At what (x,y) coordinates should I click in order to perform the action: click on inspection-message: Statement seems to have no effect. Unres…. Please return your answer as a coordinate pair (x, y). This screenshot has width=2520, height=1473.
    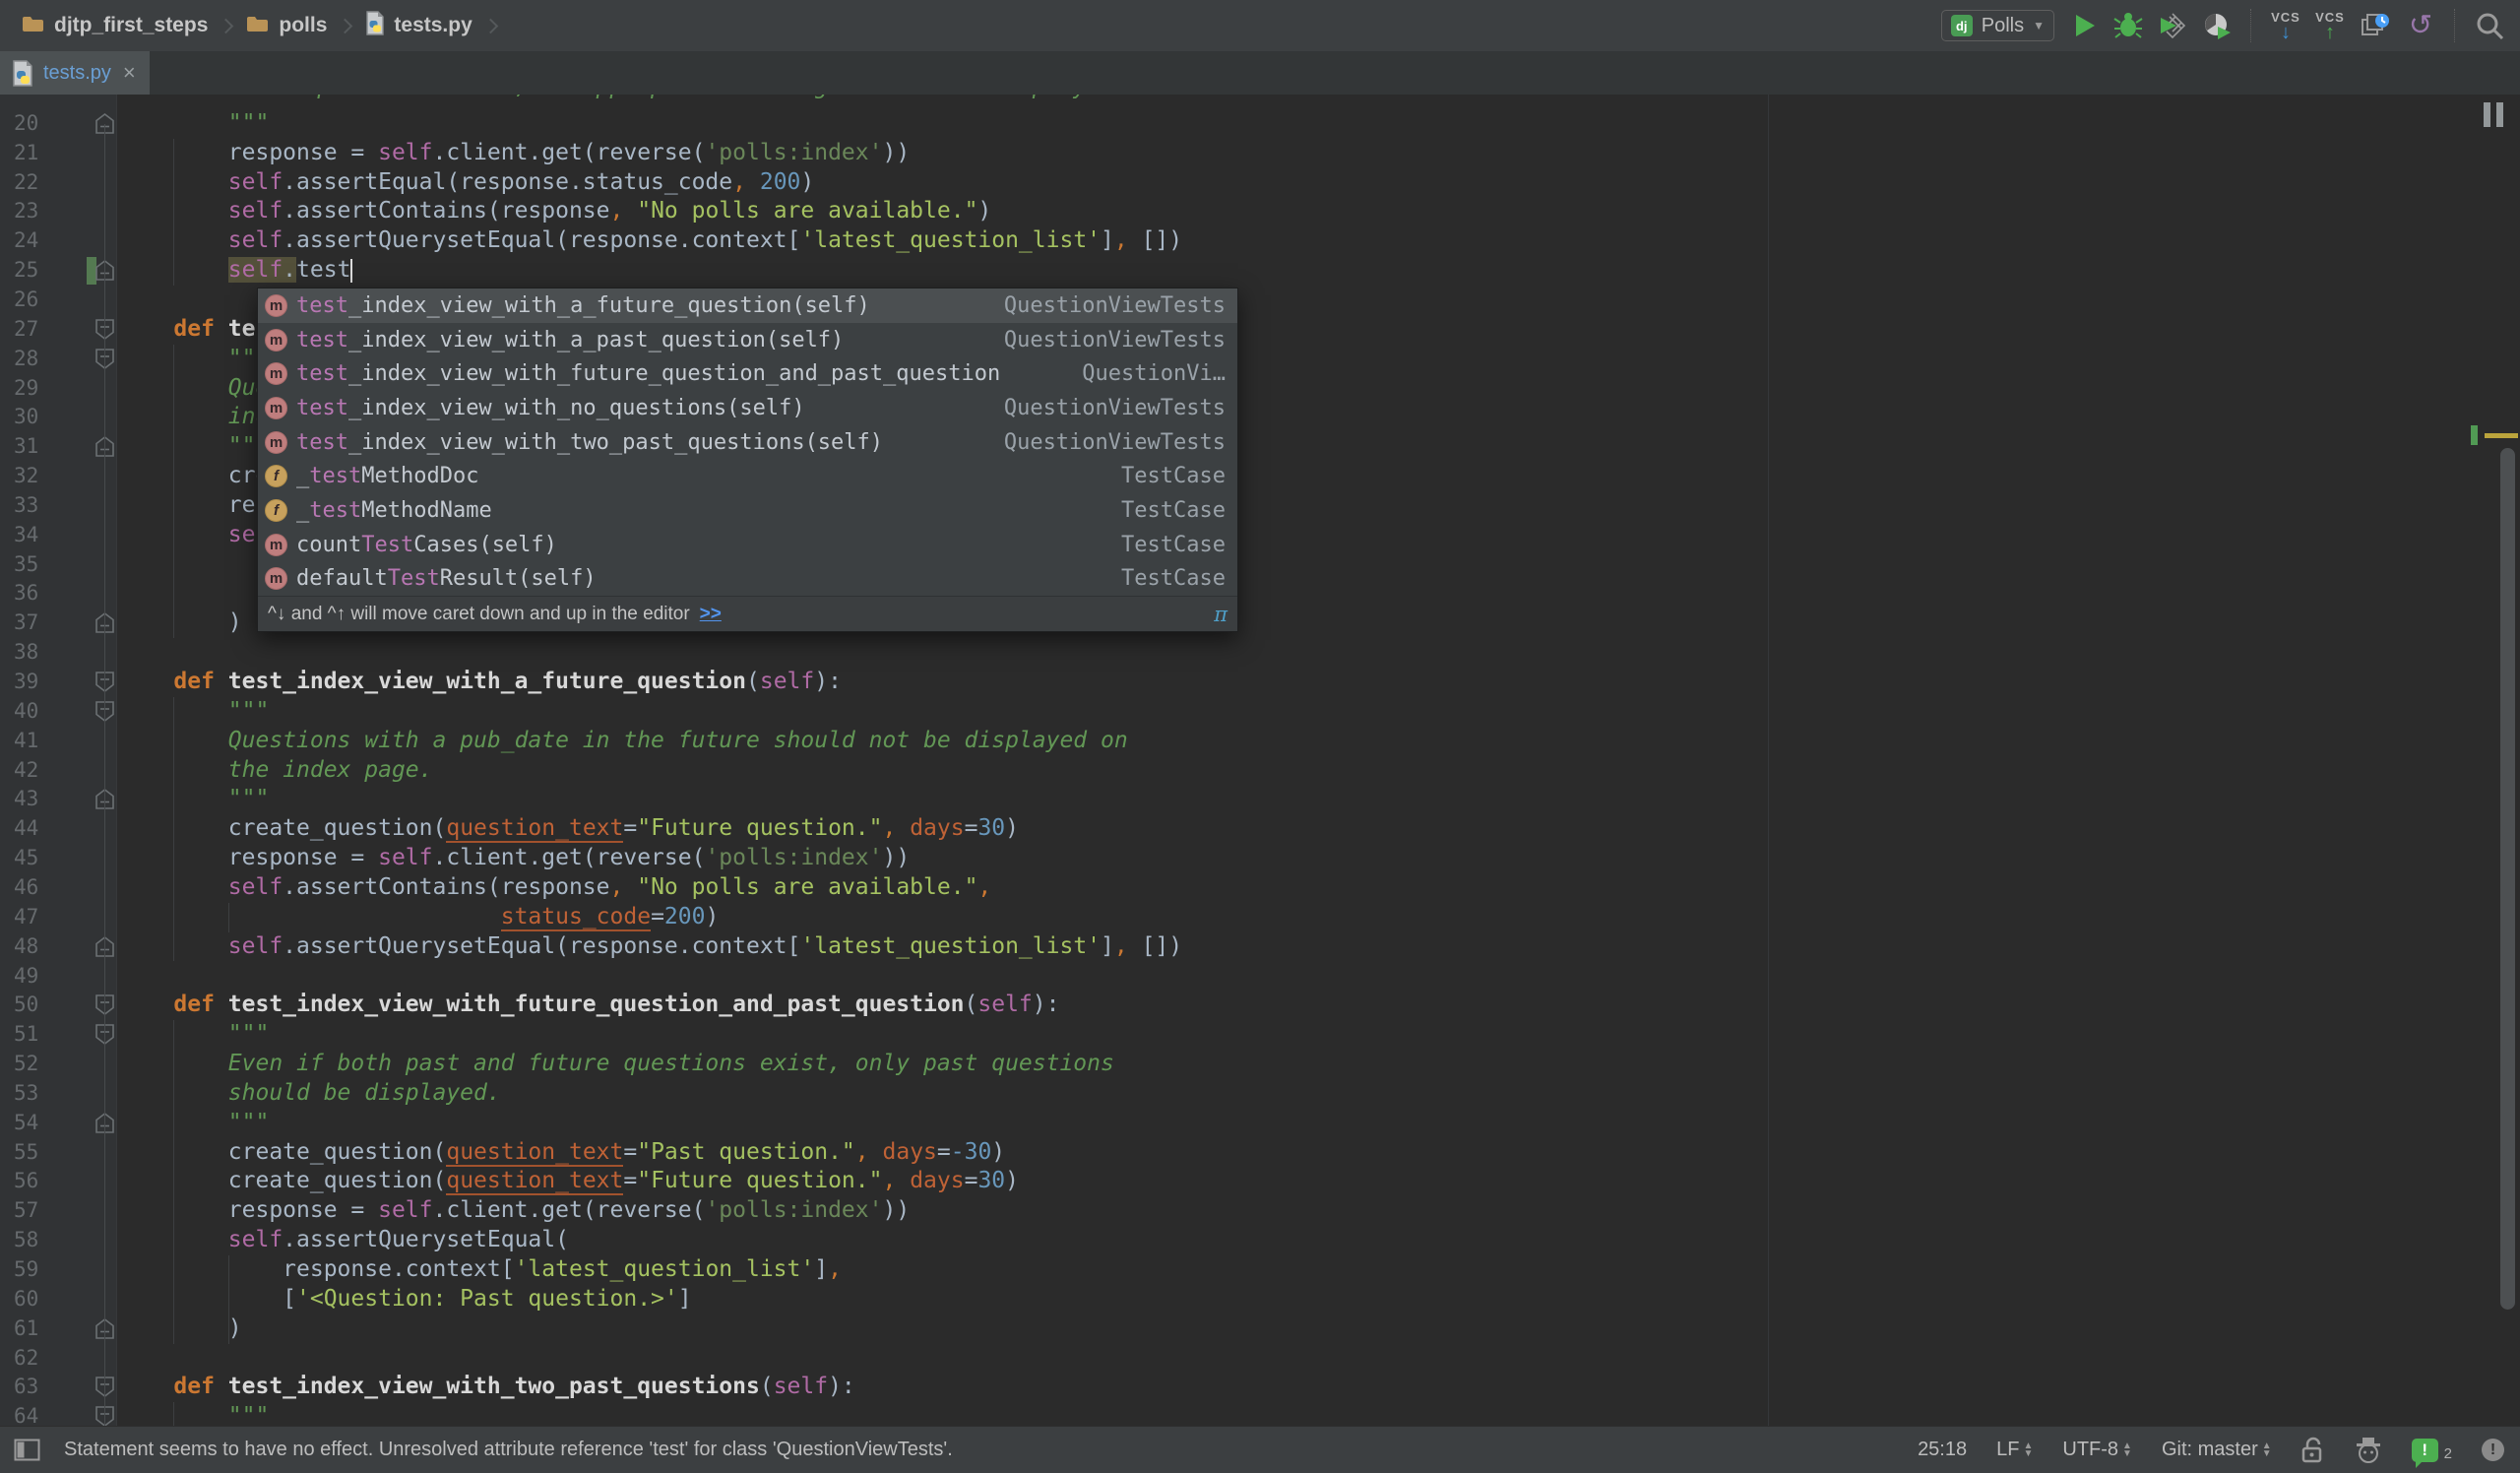
    Looking at the image, I should click on (508, 1449).